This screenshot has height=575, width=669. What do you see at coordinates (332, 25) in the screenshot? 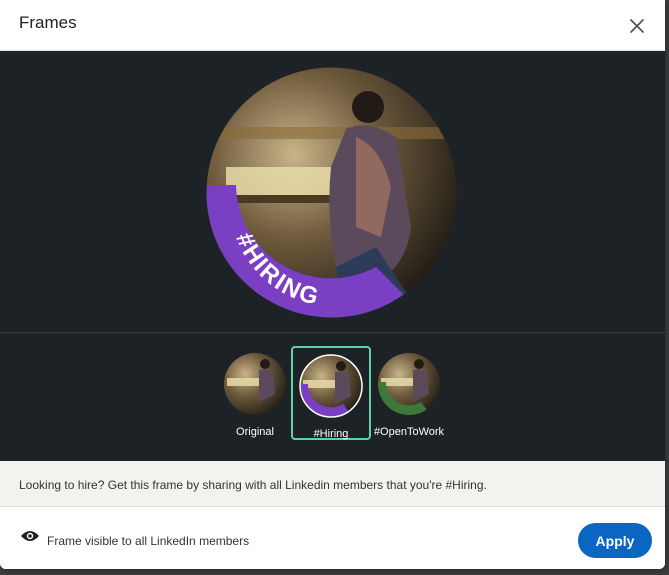
I see `dialog-header: Frames` at bounding box center [332, 25].